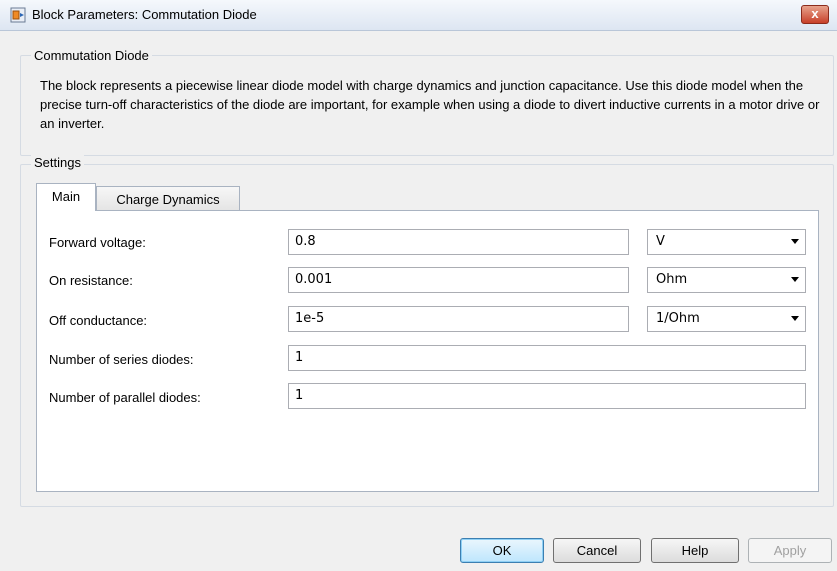 The image size is (837, 571). I want to click on forward-voltage-unit-select: V, so click(726, 242).